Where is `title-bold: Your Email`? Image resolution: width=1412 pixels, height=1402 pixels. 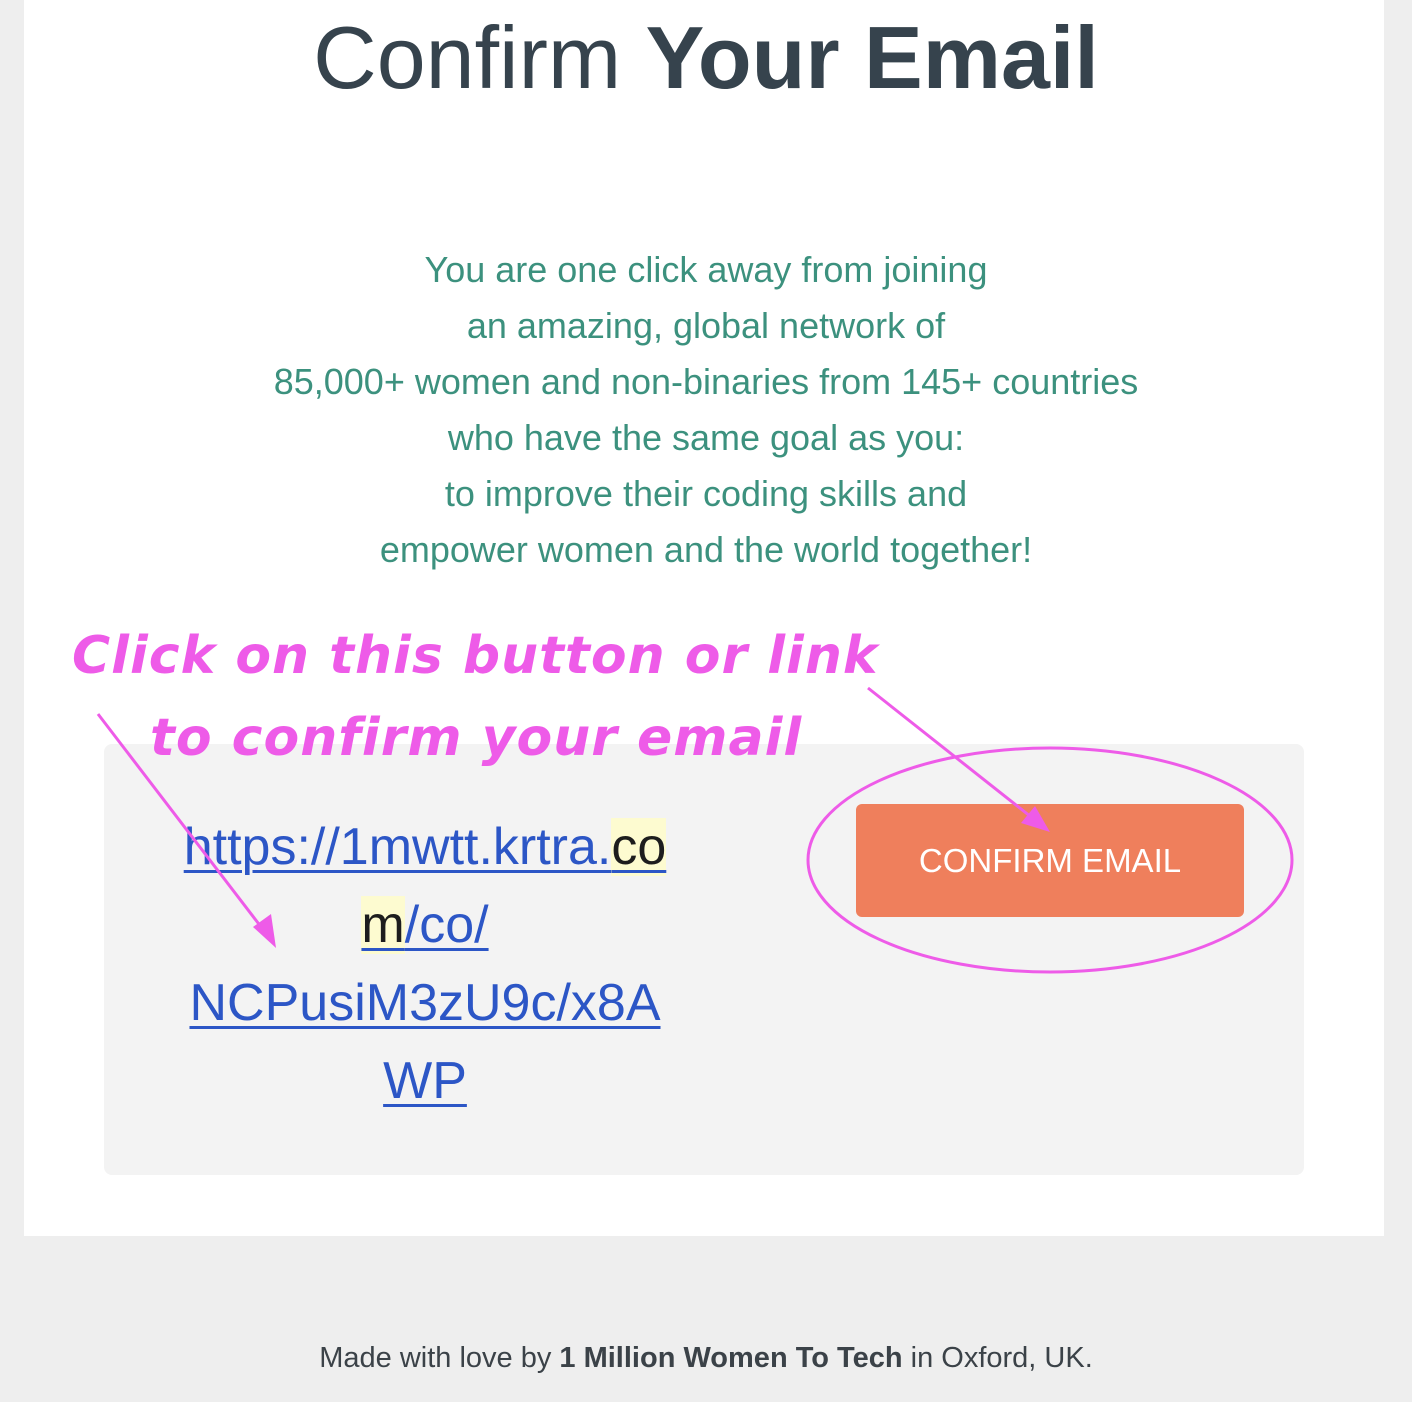
title-bold: Your Email is located at coordinates (872, 57).